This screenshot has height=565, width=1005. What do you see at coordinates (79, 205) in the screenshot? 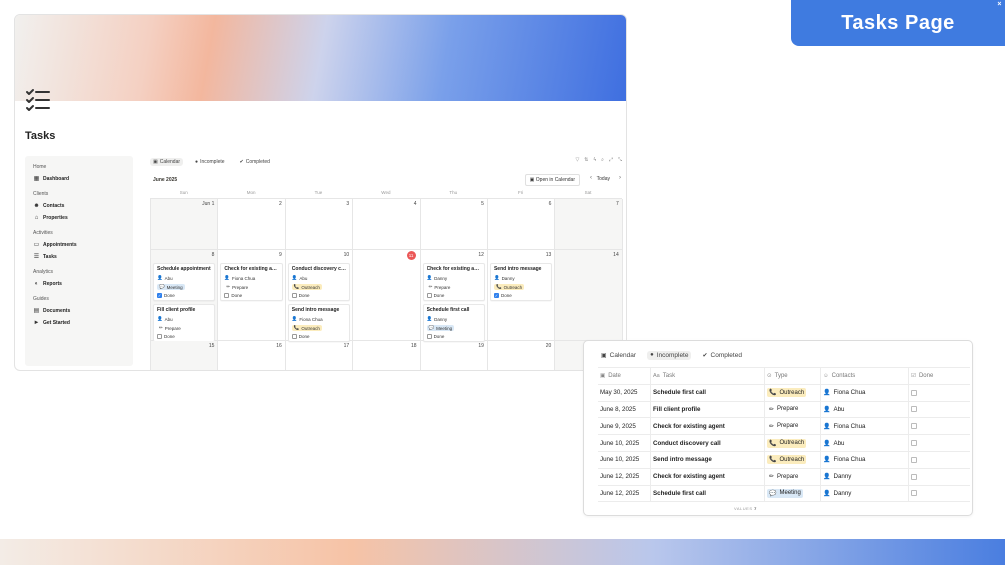
I see `sidebar-item-contacts: ☻ Contacts` at bounding box center [79, 205].